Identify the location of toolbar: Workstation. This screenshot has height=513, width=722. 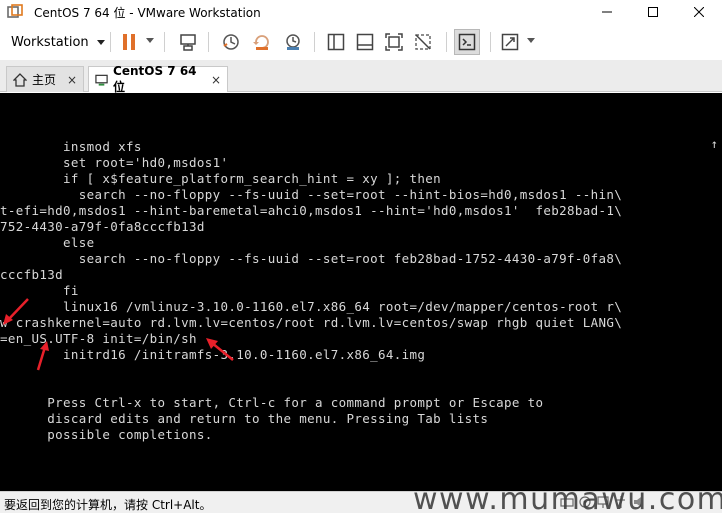
(361, 42).